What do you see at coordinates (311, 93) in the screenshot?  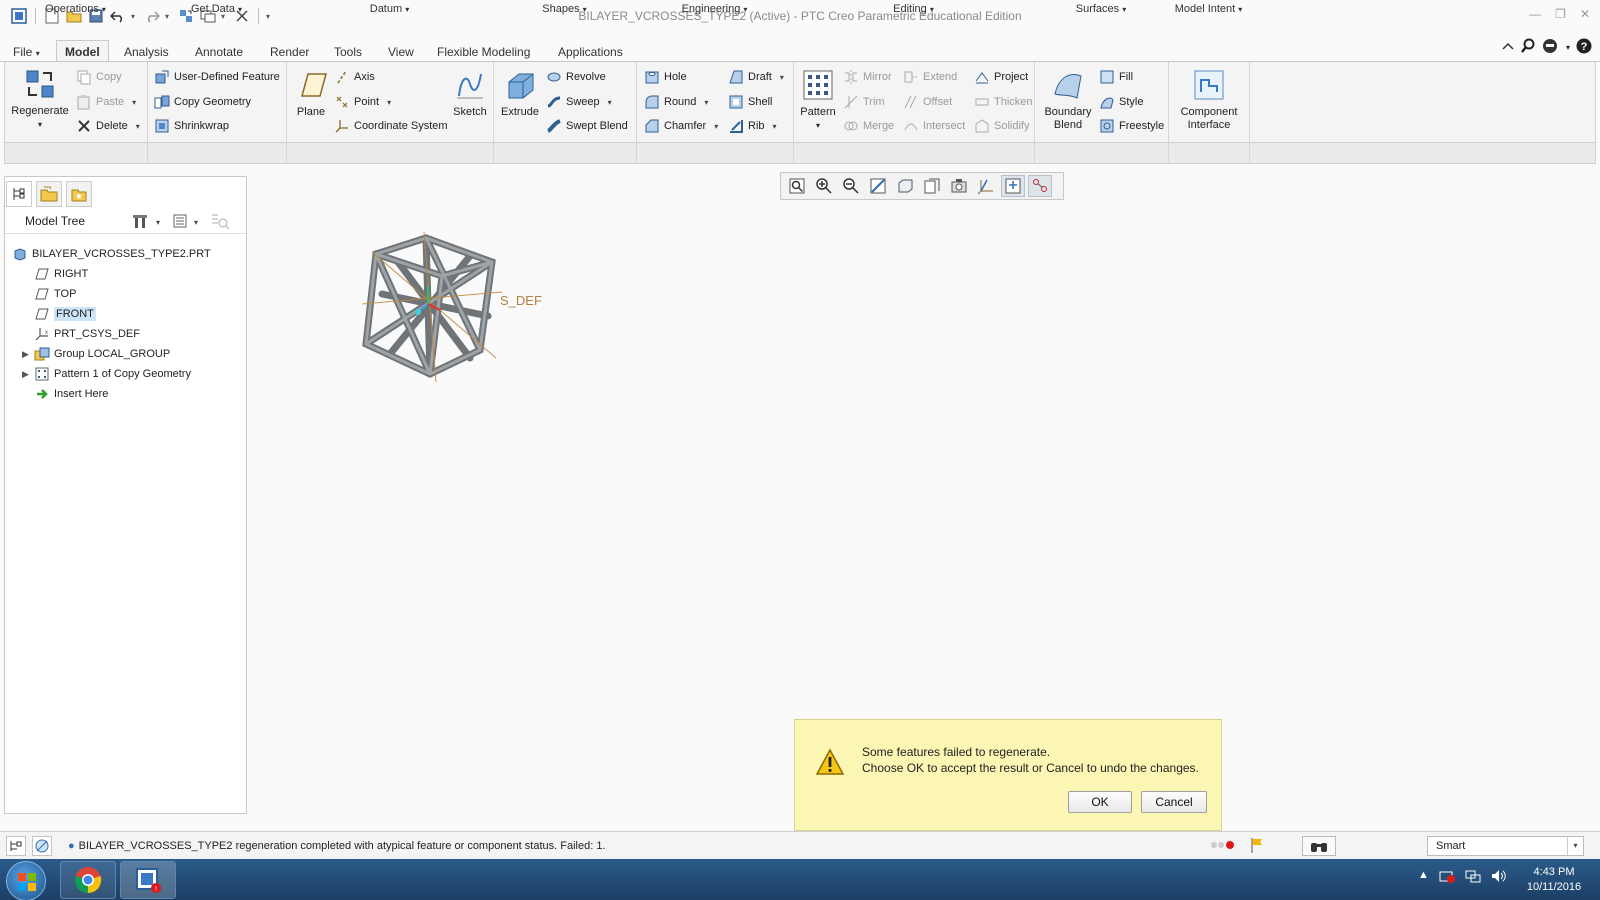 I see `plane-button: Plane` at bounding box center [311, 93].